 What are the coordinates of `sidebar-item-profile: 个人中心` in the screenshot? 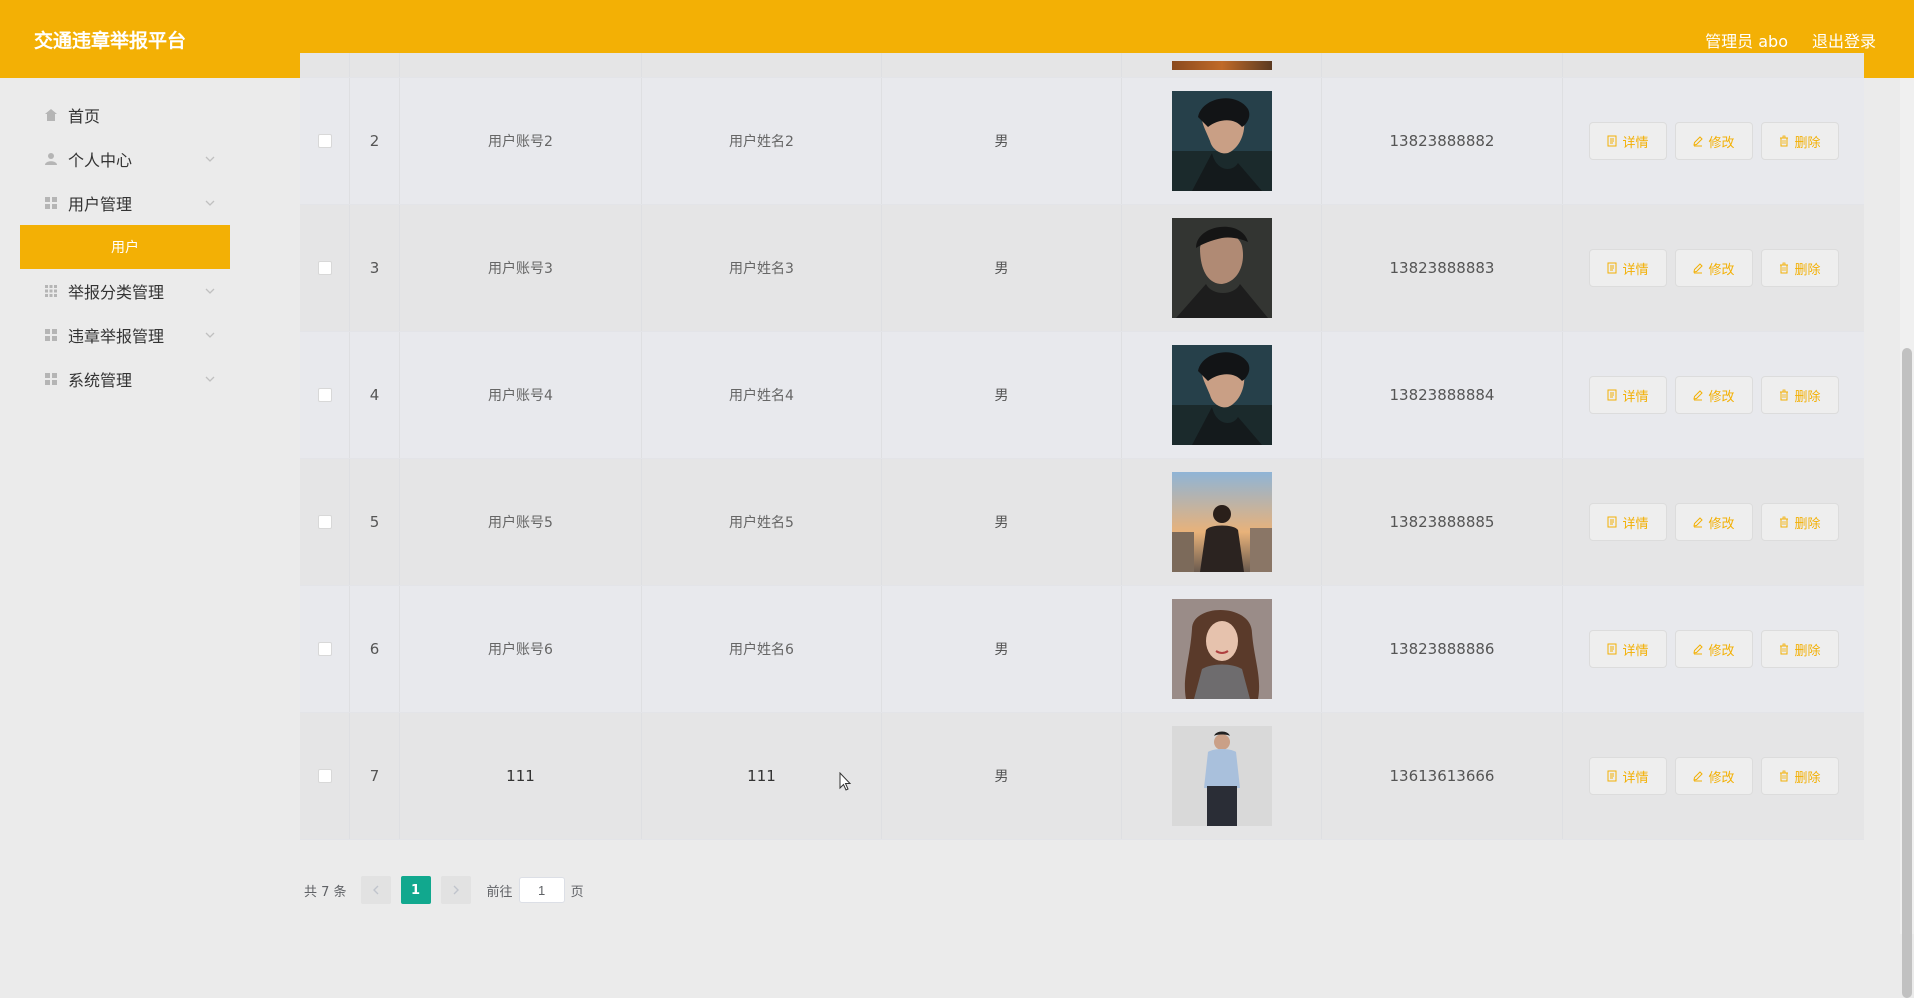 It's located at (125, 159).